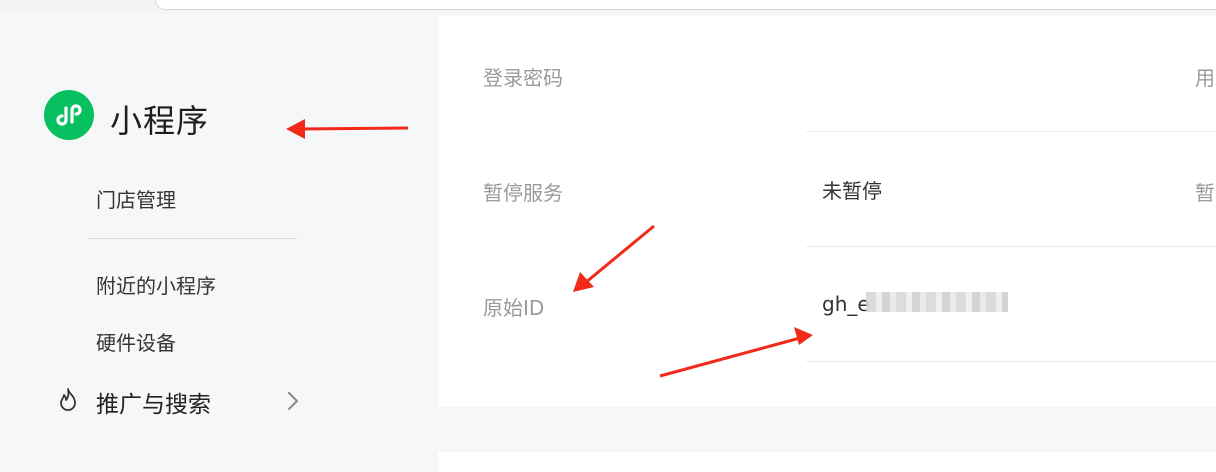  What do you see at coordinates (827, 462) in the screenshot?
I see `next-card` at bounding box center [827, 462].